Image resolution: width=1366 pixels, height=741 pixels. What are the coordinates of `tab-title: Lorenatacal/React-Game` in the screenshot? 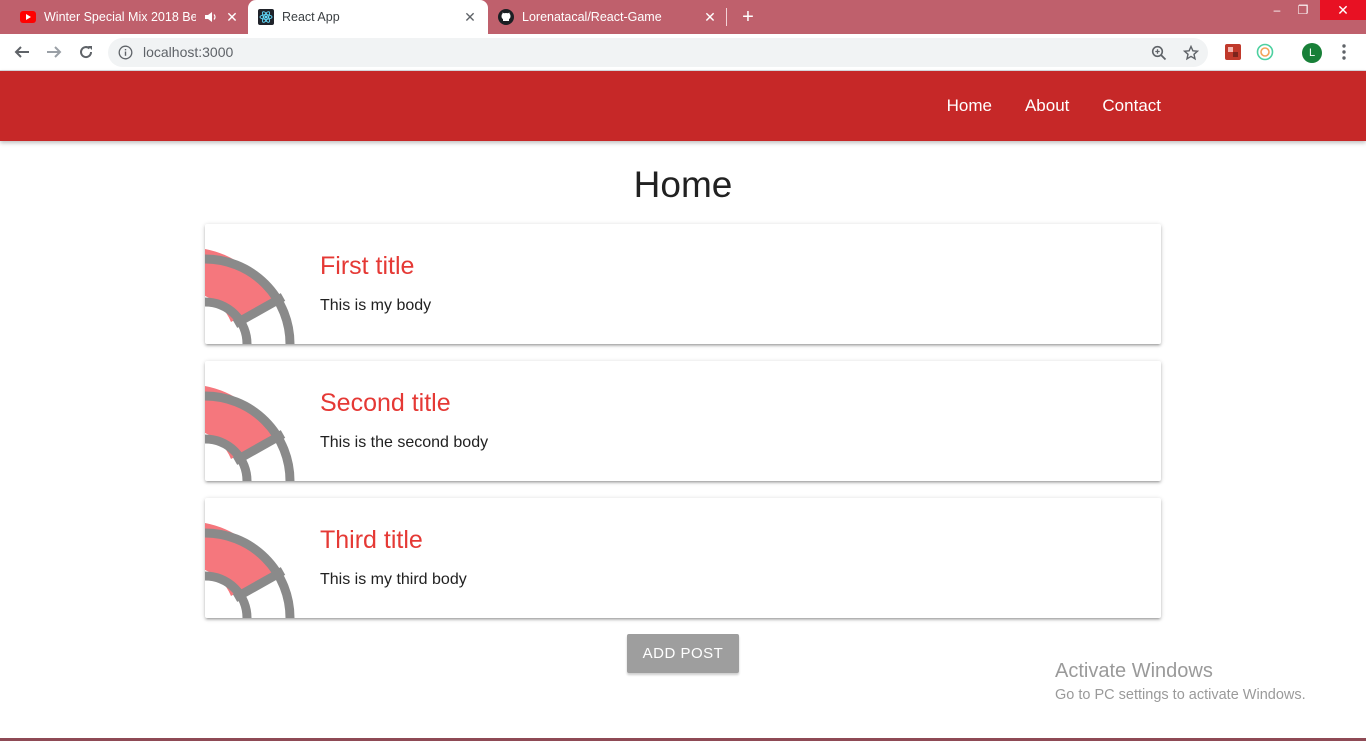 It's located at (592, 17).